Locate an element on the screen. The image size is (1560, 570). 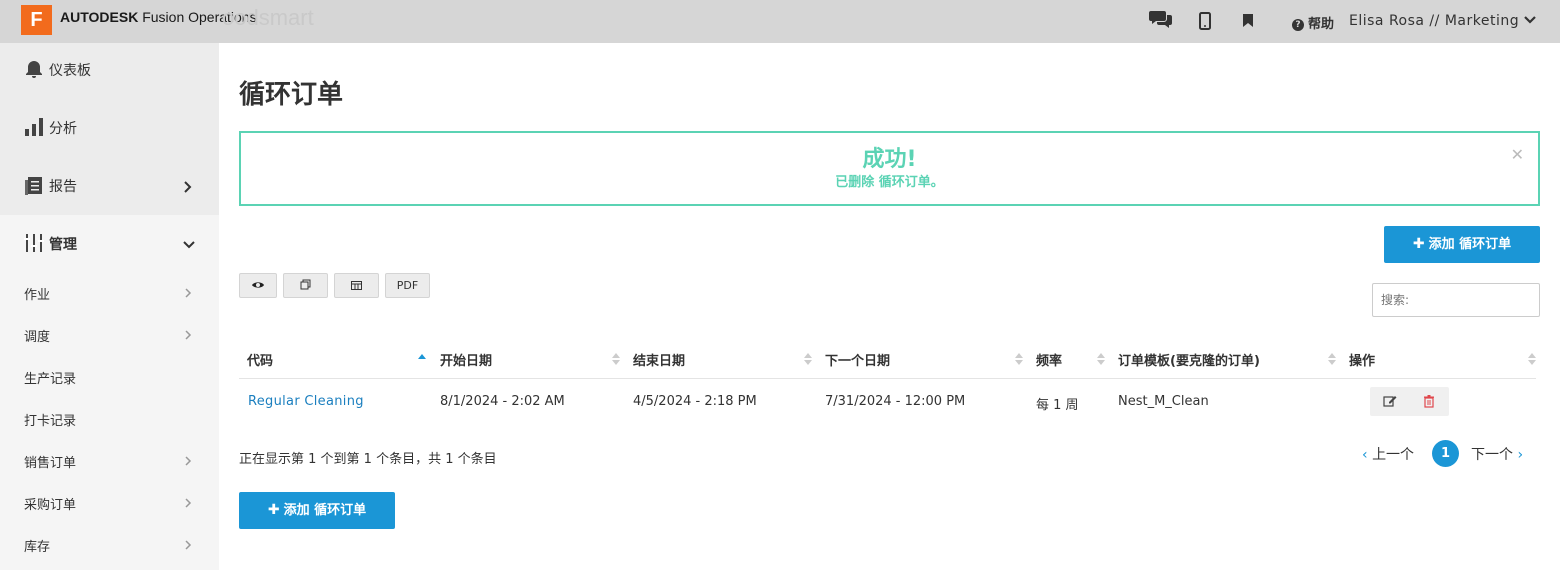
sidebar-subitem-label: 打卡记录 is located at coordinates (50, 421).